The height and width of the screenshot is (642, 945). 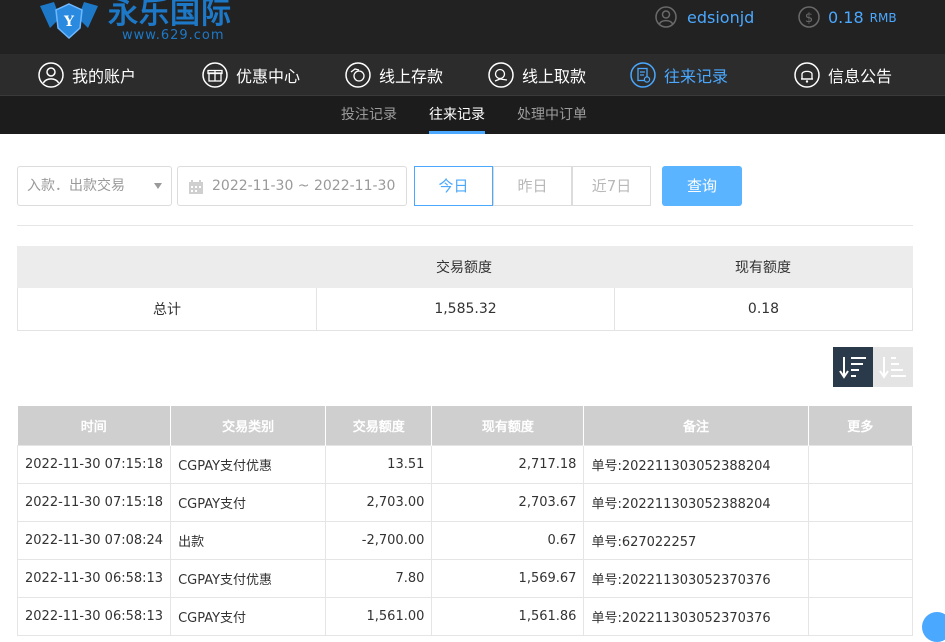 I want to click on brand-name: 永乐国际, so click(x=170, y=15).